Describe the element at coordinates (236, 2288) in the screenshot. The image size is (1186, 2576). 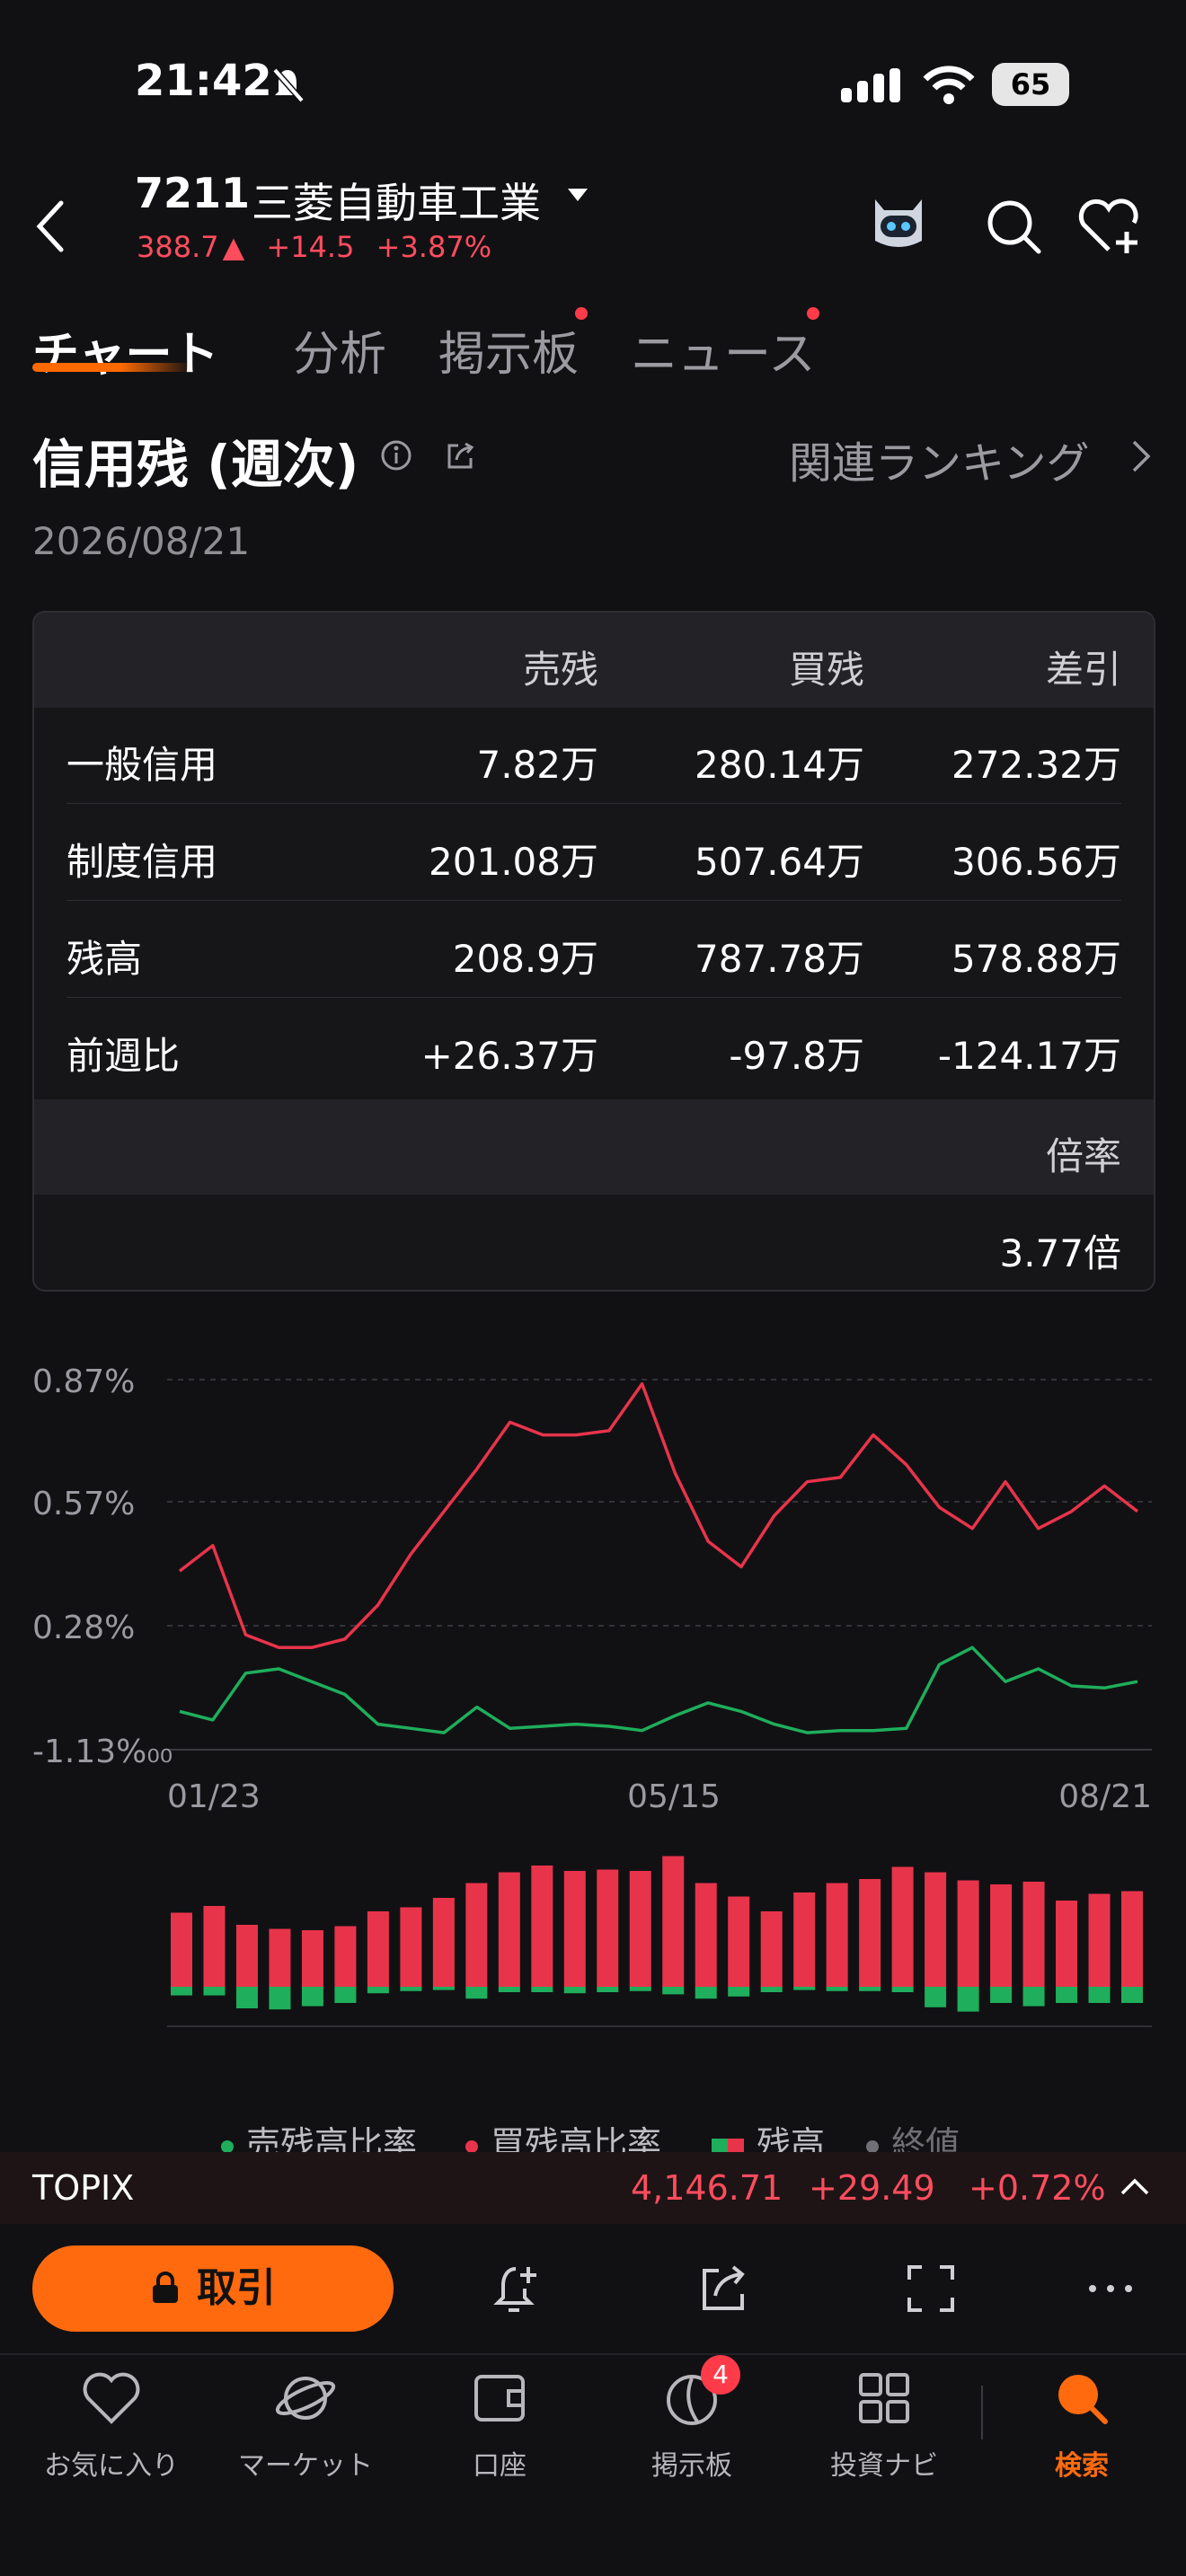
I see `trade-label: 取引` at that location.